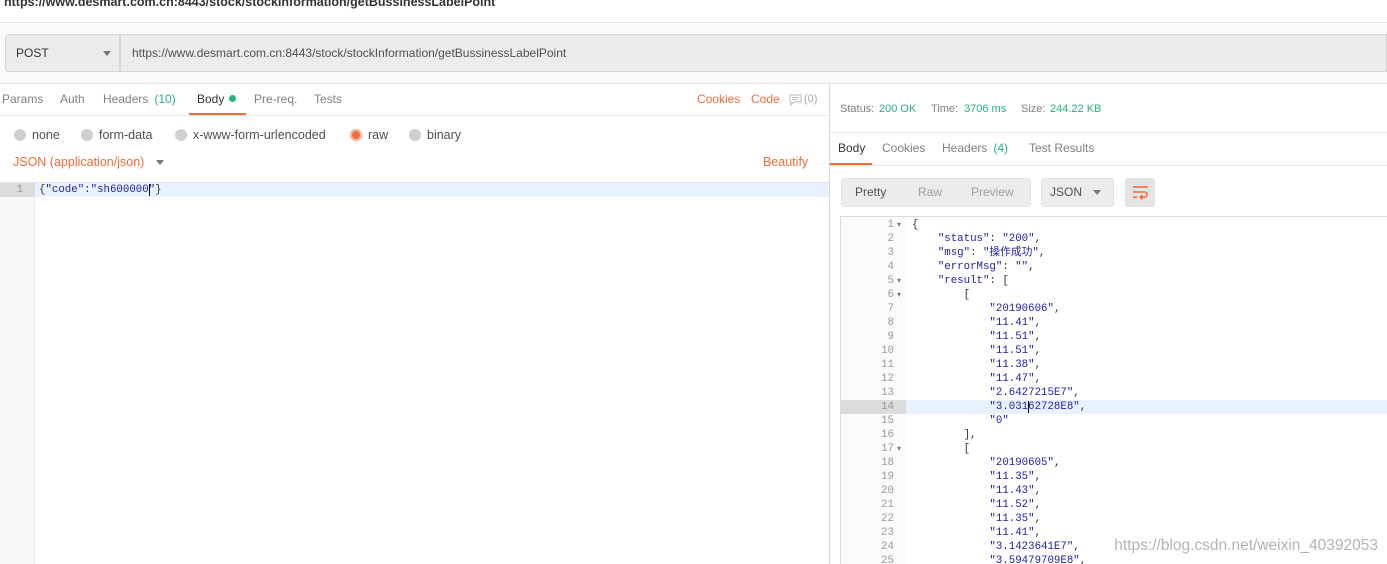 This screenshot has height=564, width=1387. What do you see at coordinates (887, 379) in the screenshot?
I see `line-number: 12` at bounding box center [887, 379].